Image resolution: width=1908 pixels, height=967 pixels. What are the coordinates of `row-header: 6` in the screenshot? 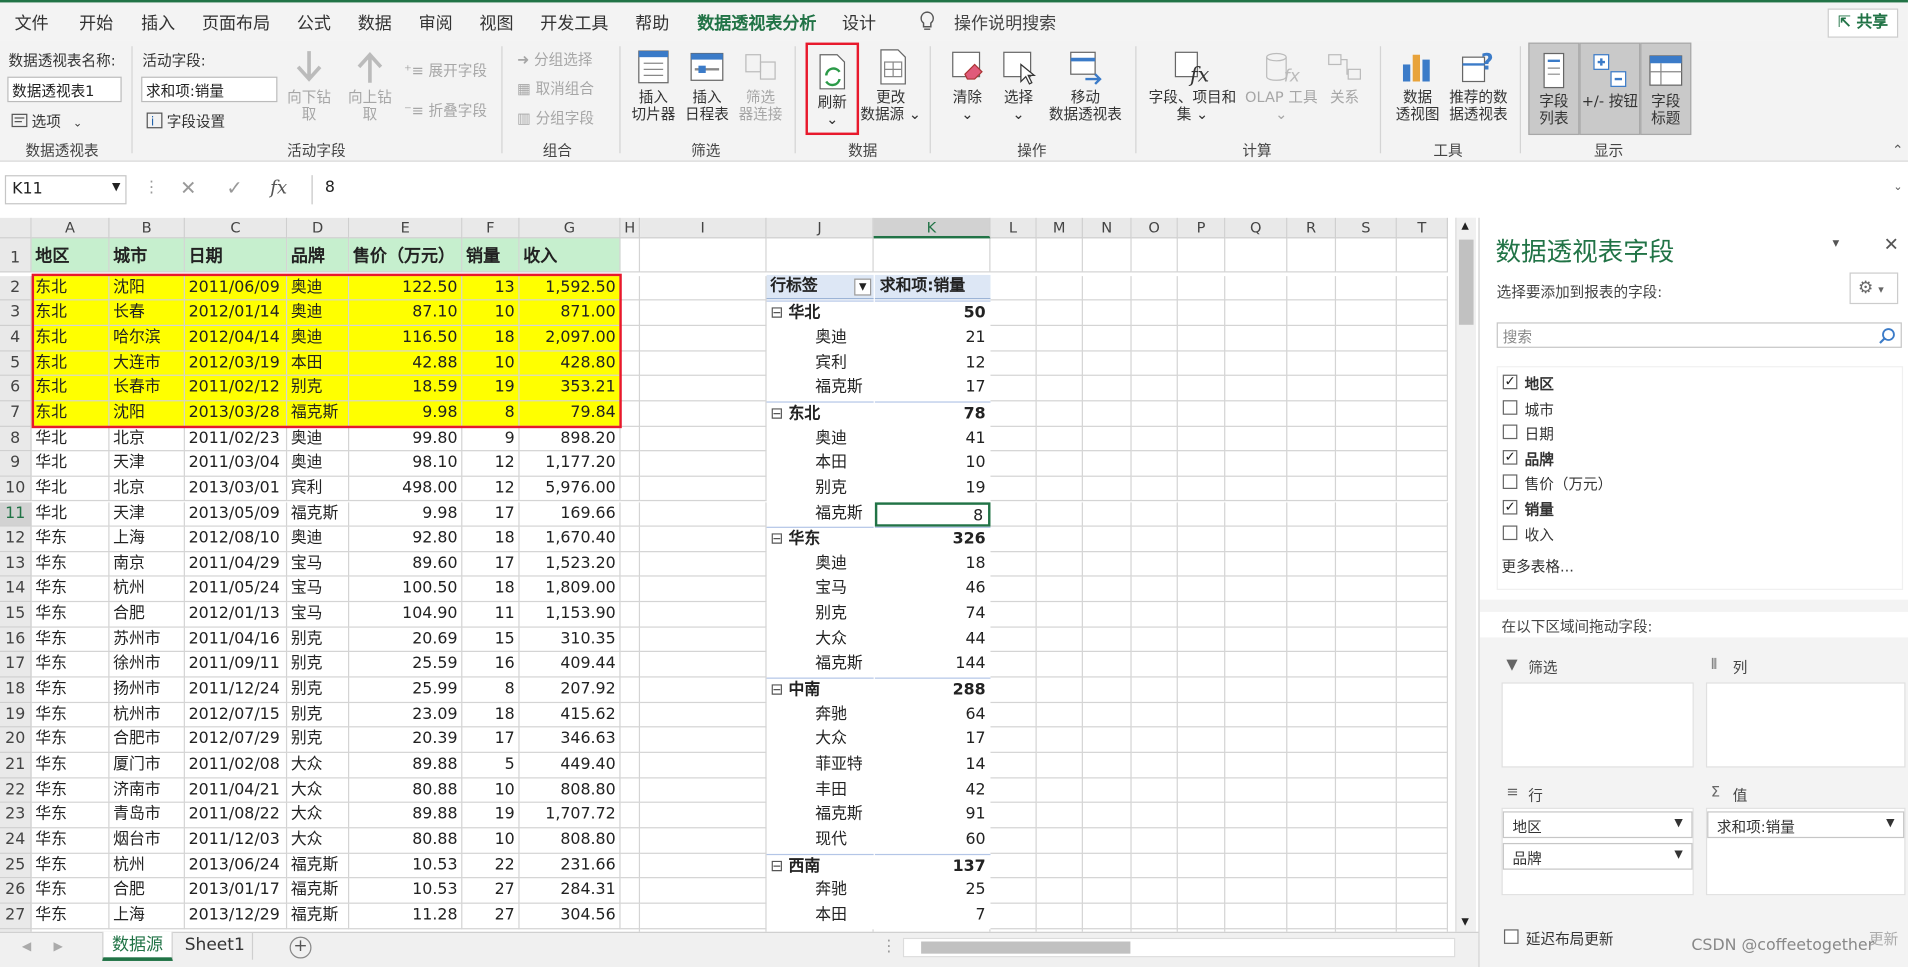 It's located at (16, 389).